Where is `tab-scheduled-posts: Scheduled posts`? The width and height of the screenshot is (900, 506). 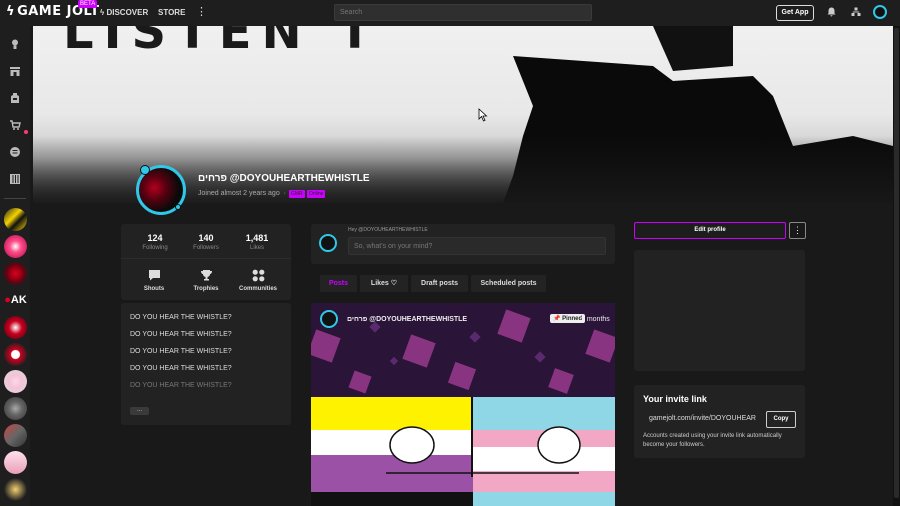
tab-scheduled-posts: Scheduled posts is located at coordinates (508, 283).